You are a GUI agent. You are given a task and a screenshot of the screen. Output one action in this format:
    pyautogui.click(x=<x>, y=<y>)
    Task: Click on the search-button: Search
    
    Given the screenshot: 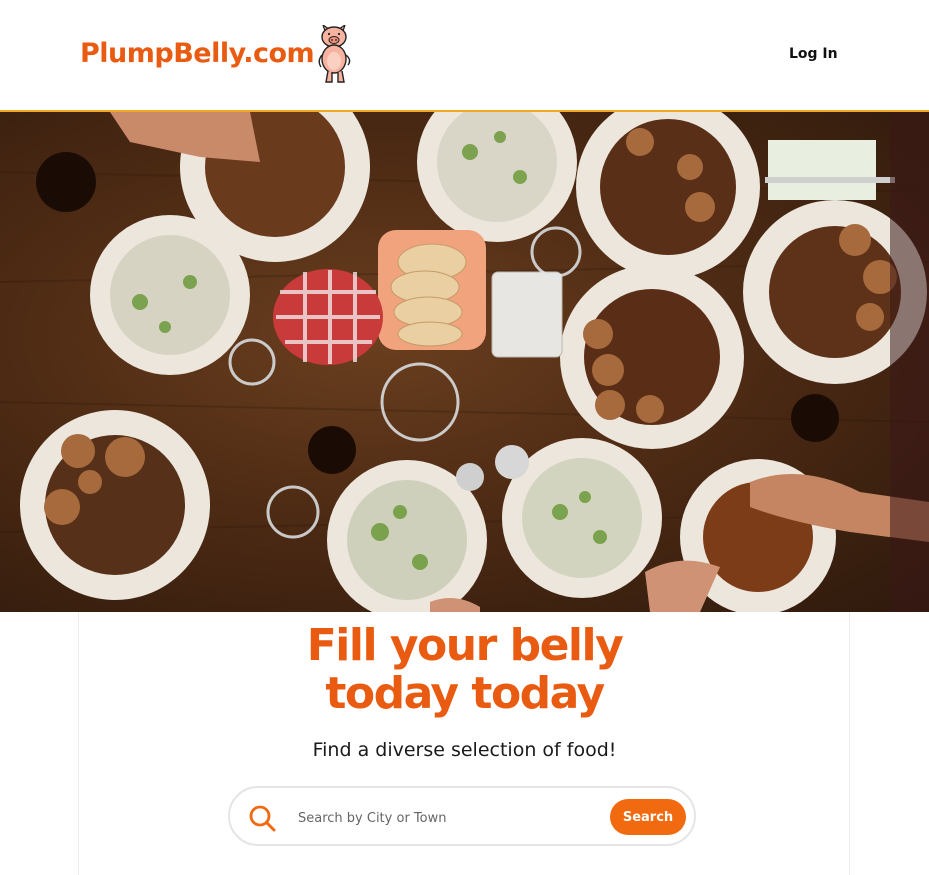 What is the action you would take?
    pyautogui.click(x=648, y=817)
    